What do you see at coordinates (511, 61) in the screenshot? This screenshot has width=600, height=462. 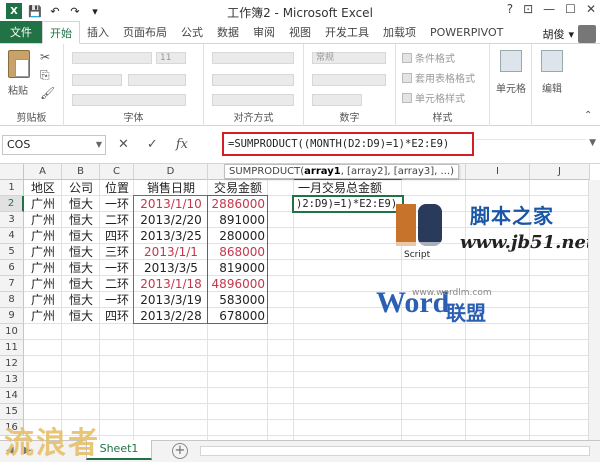 I see `cells-icon` at bounding box center [511, 61].